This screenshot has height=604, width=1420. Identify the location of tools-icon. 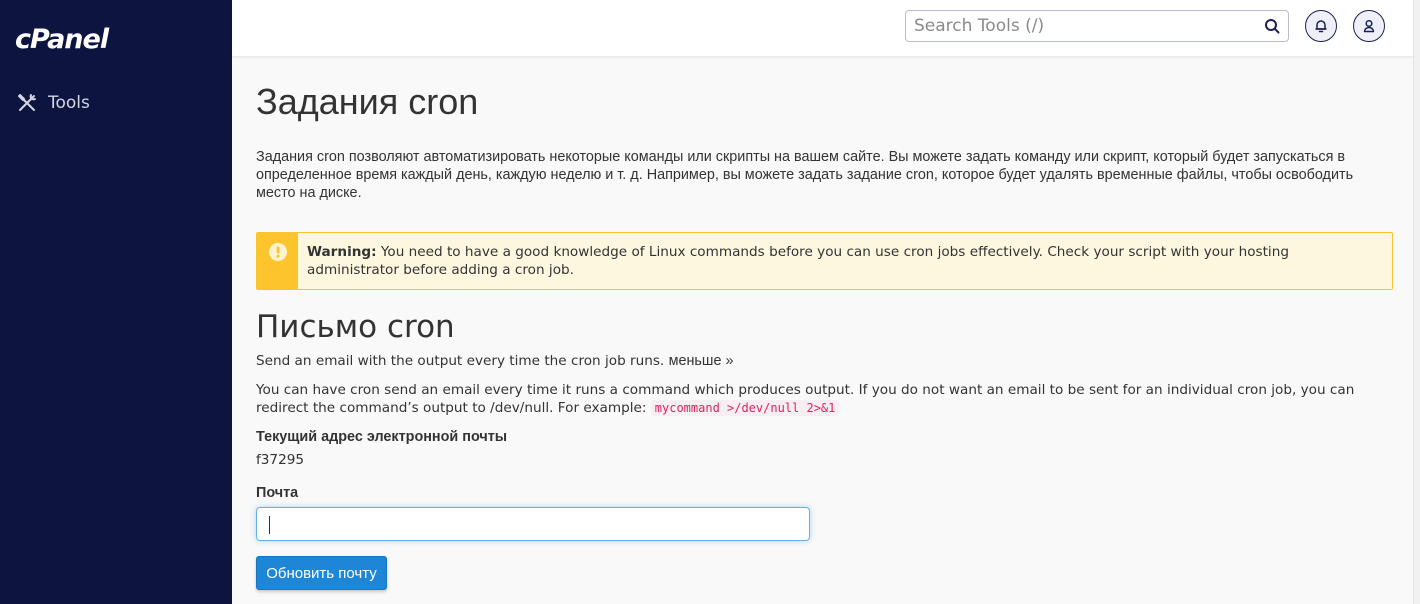
(27, 103).